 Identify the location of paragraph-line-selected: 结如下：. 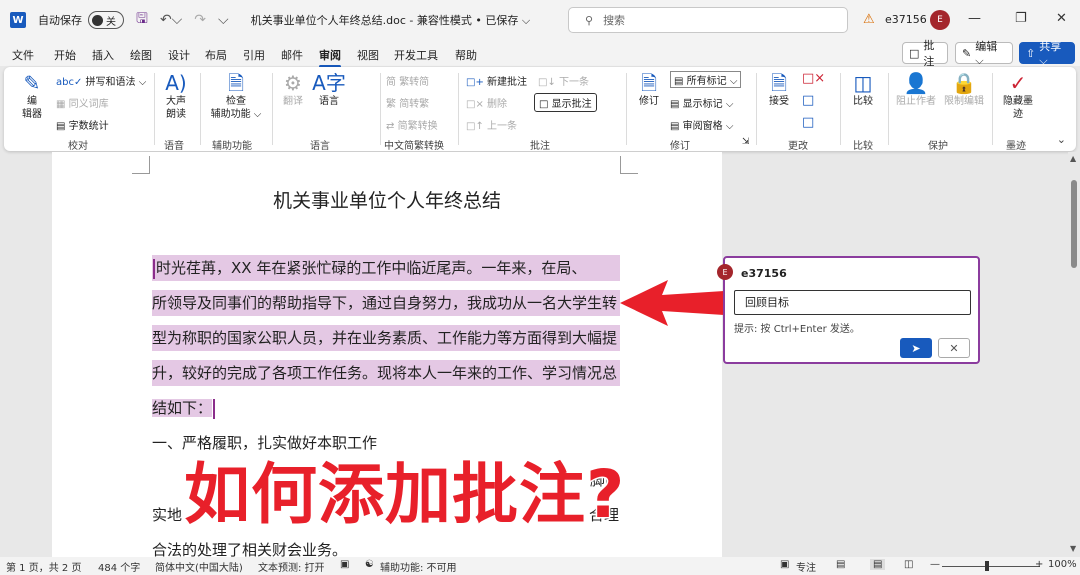
(184, 408).